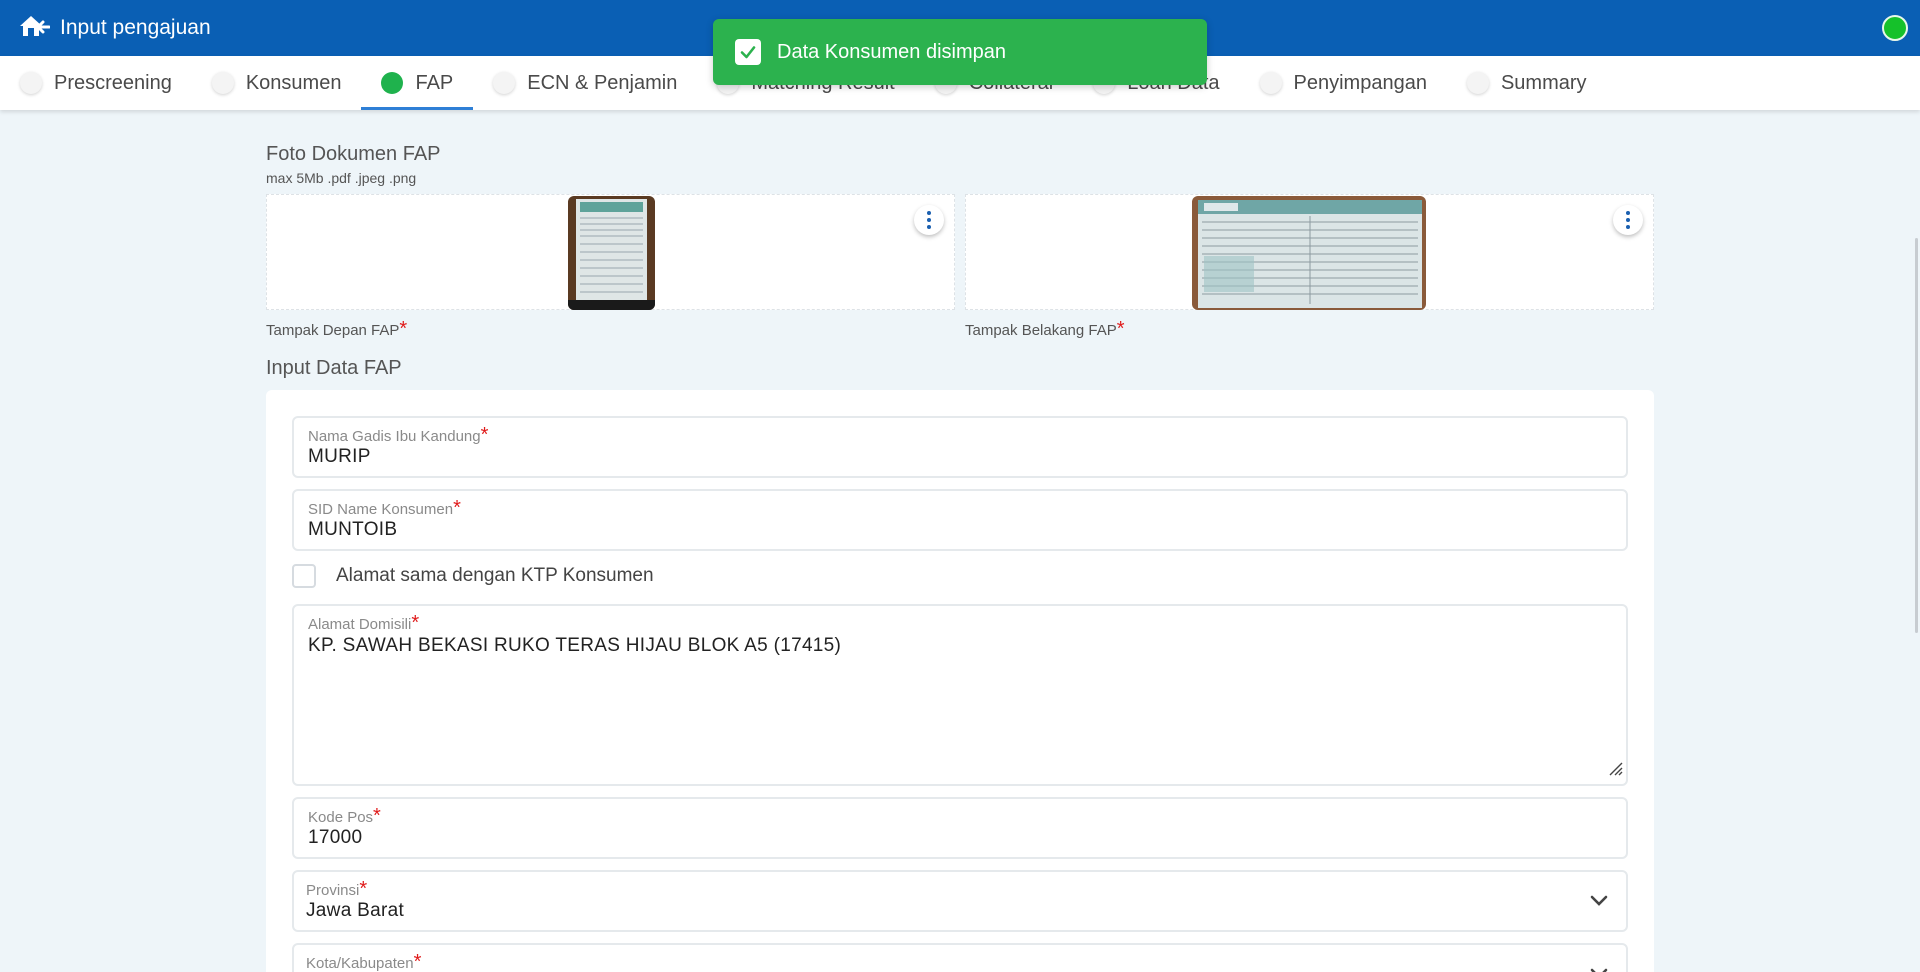 The width and height of the screenshot is (1920, 972). What do you see at coordinates (304, 576) in the screenshot?
I see `same-address-checkbox` at bounding box center [304, 576].